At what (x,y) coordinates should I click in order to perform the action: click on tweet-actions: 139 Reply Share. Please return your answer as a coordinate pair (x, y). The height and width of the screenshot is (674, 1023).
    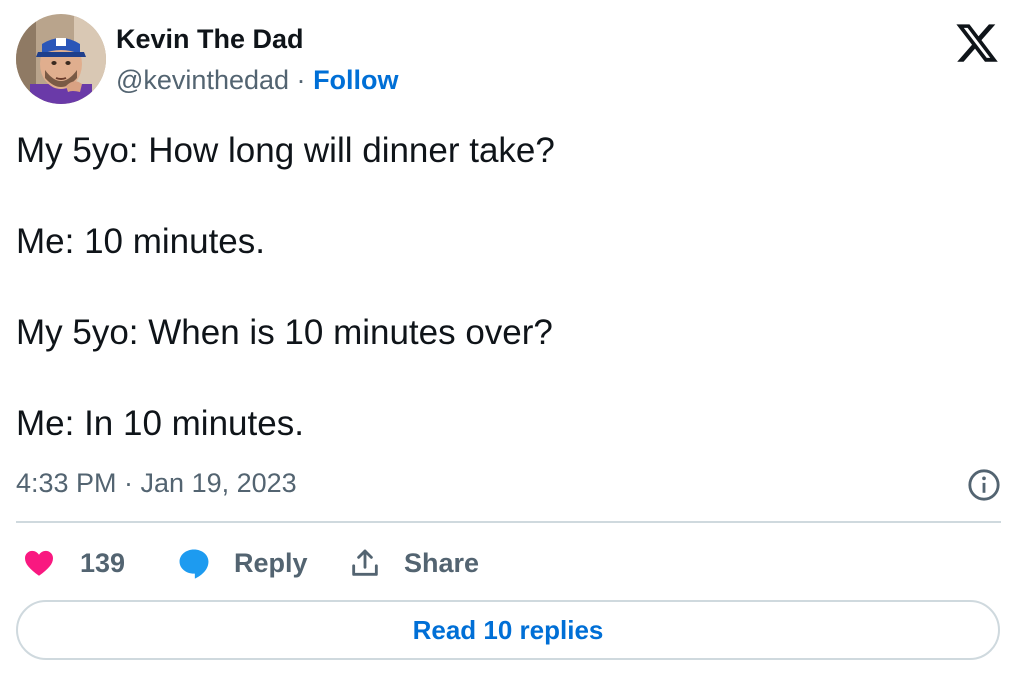
    Looking at the image, I should click on (511, 563).